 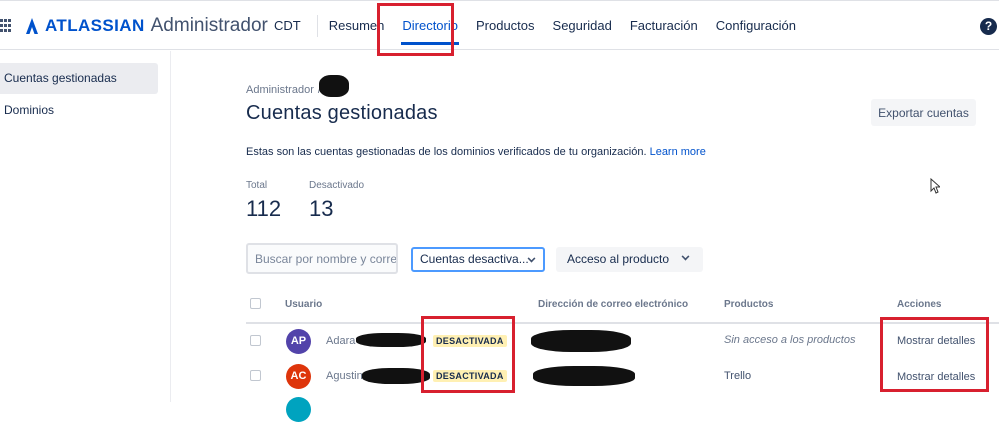 I want to click on column-header-products: Productos, so click(x=749, y=304).